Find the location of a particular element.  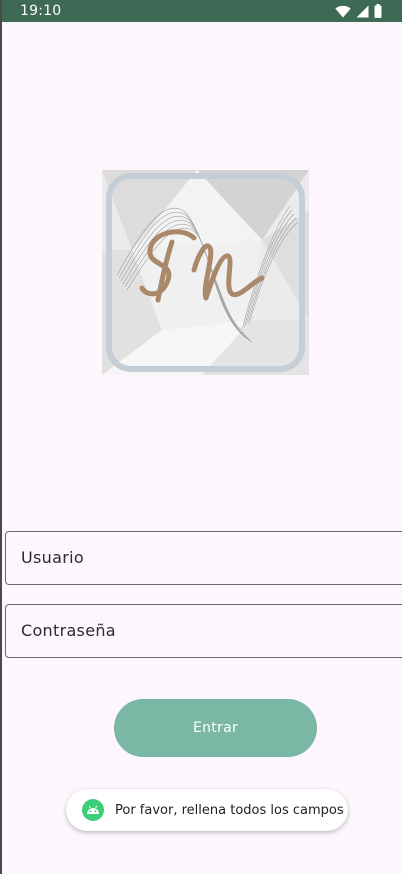

username-field: Usuario is located at coordinates (203, 558).